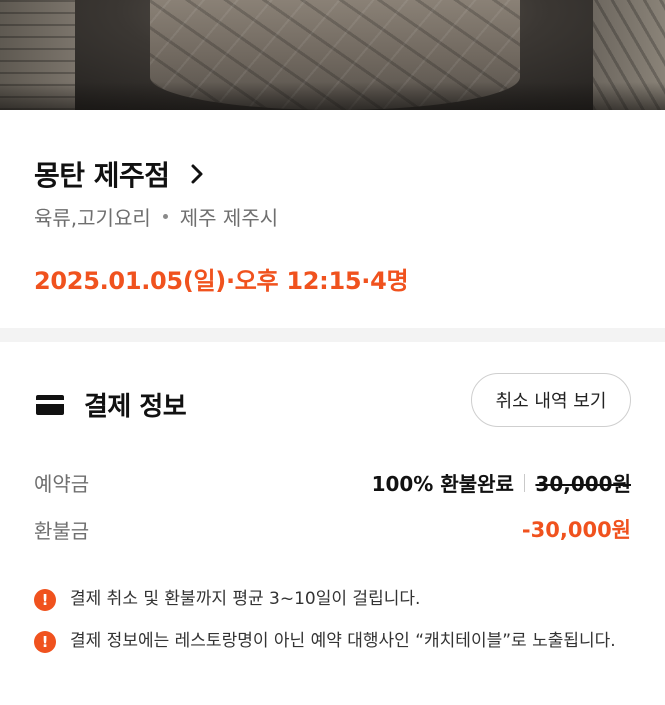  What do you see at coordinates (583, 484) in the screenshot?
I see `deposit-amount: 30,000원` at bounding box center [583, 484].